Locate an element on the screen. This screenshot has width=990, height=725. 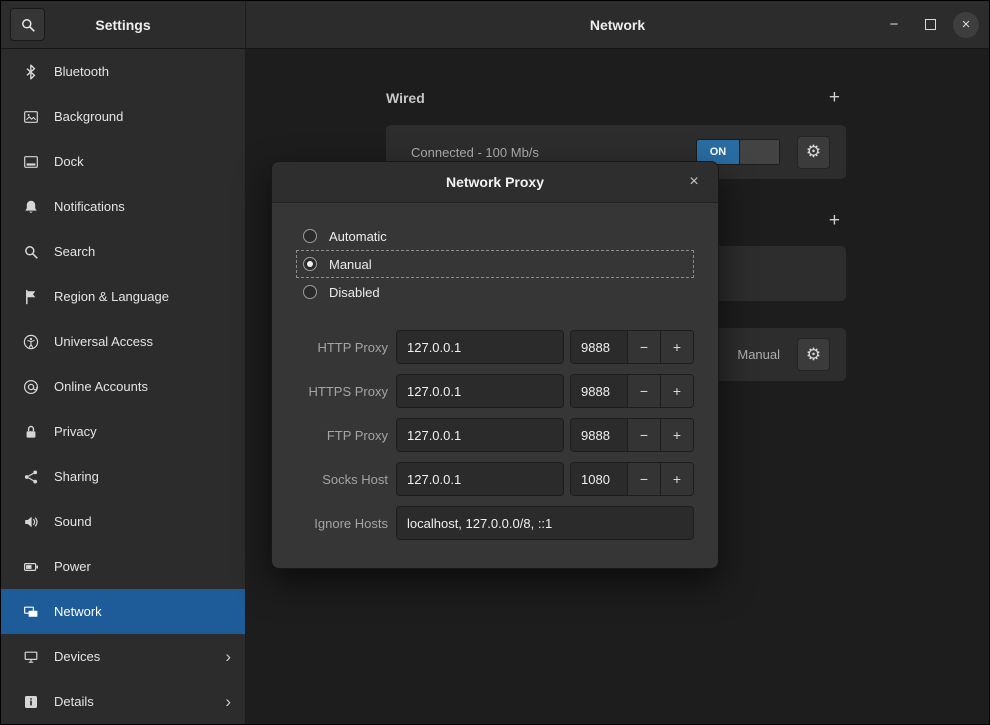
radio-checked-icon is located at coordinates (310, 264).